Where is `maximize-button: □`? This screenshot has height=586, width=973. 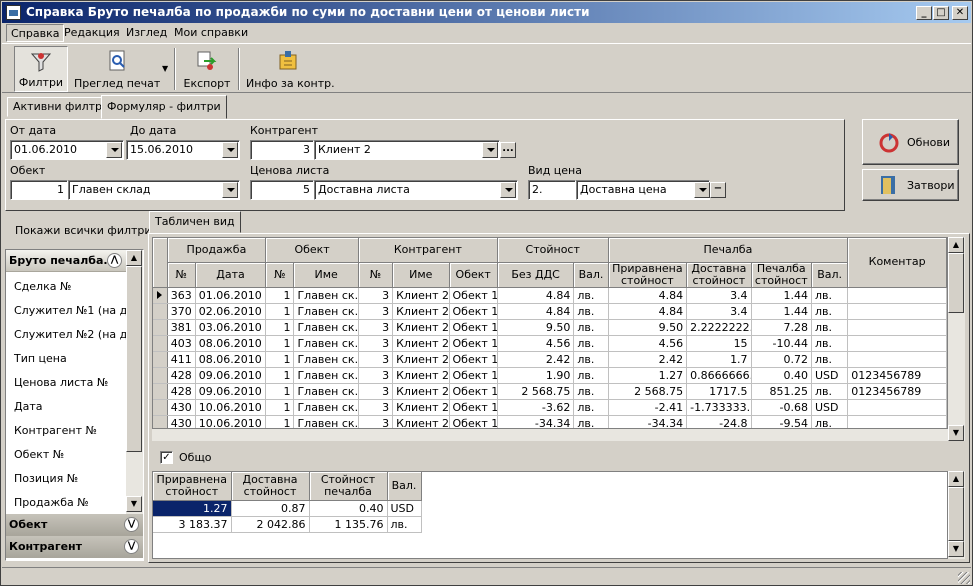
maximize-button: □ is located at coordinates (941, 13).